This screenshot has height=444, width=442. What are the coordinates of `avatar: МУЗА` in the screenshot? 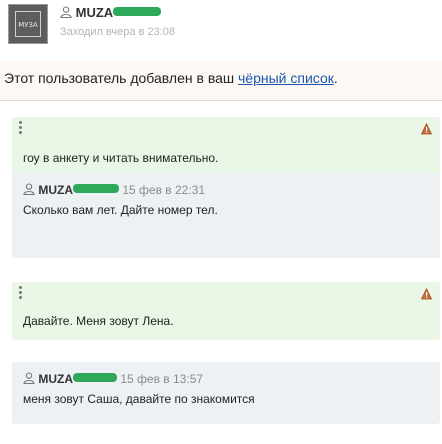 It's located at (28, 24).